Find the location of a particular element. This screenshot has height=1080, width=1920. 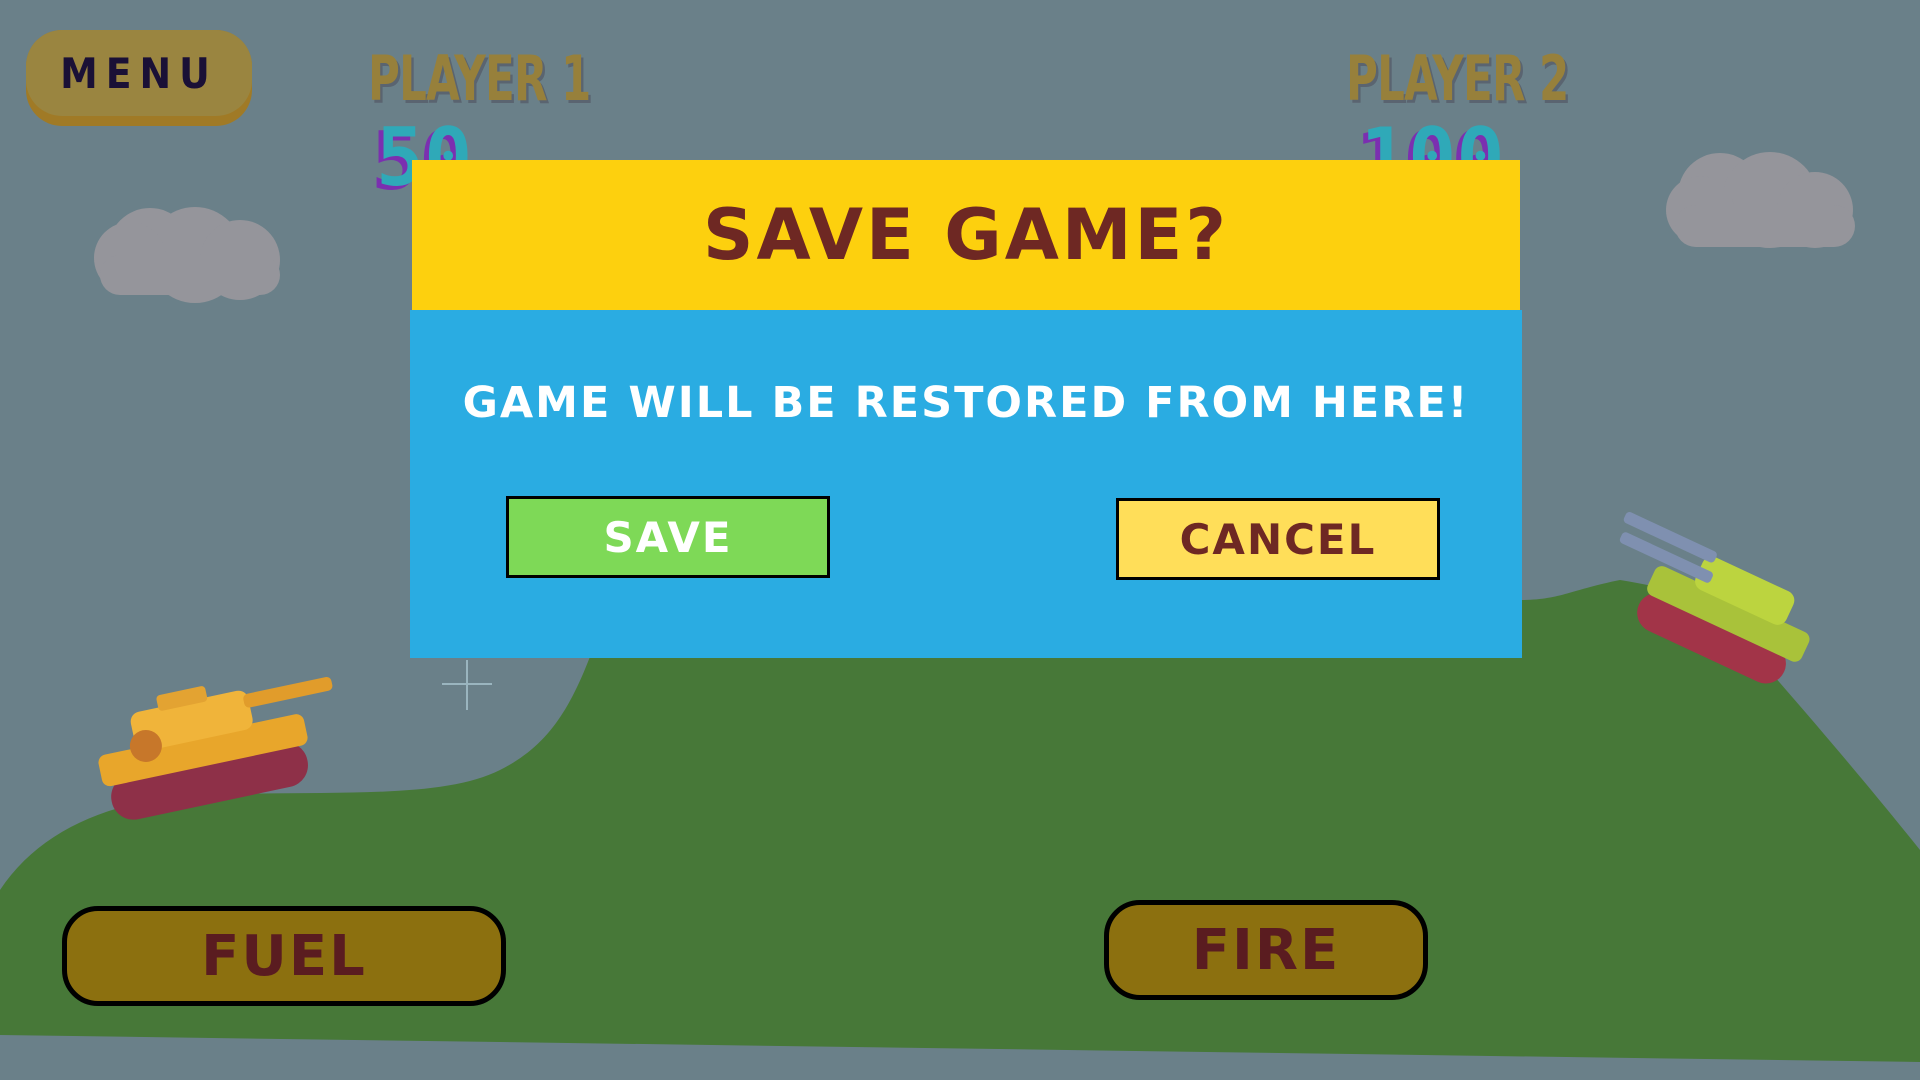

save-button: SAVE is located at coordinates (668, 537).